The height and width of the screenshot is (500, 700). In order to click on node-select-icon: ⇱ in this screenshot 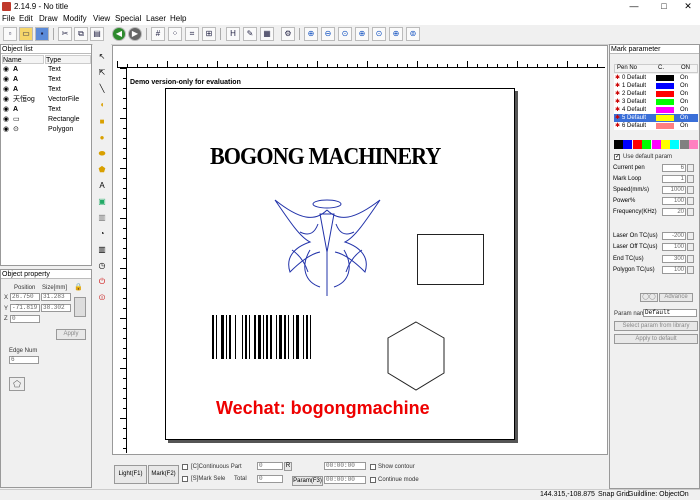, I will do `click(102, 72)`.